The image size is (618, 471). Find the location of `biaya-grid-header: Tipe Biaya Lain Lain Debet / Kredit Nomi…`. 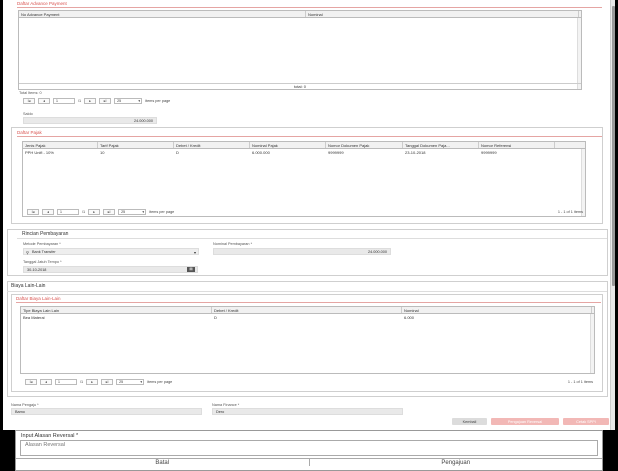

biaya-grid-header: Tipe Biaya Lain Lain Debet / Kredit Nomi… is located at coordinates (307, 310).